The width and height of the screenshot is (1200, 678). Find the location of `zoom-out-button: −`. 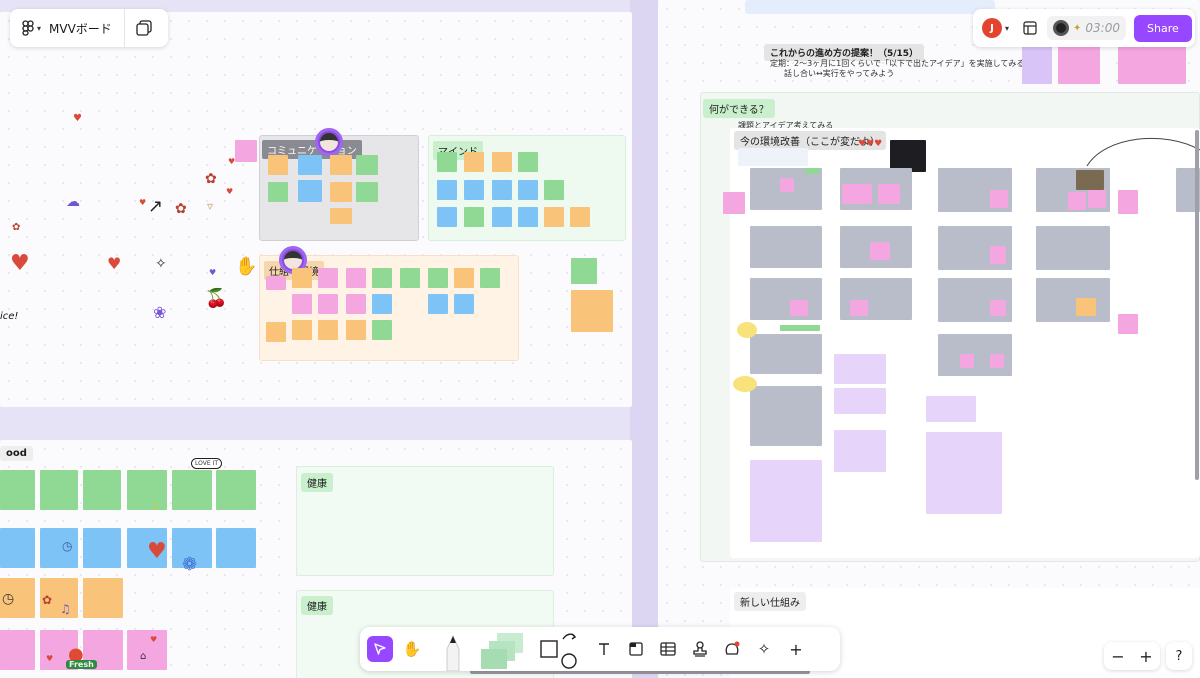

zoom-out-button: − is located at coordinates (1117, 656).